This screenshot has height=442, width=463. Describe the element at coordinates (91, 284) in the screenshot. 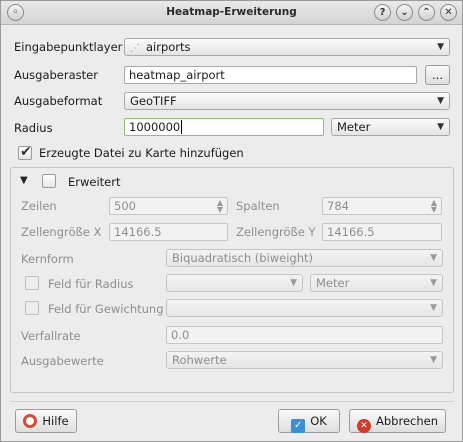

I see `radius-field-label: Feld für Radius` at that location.